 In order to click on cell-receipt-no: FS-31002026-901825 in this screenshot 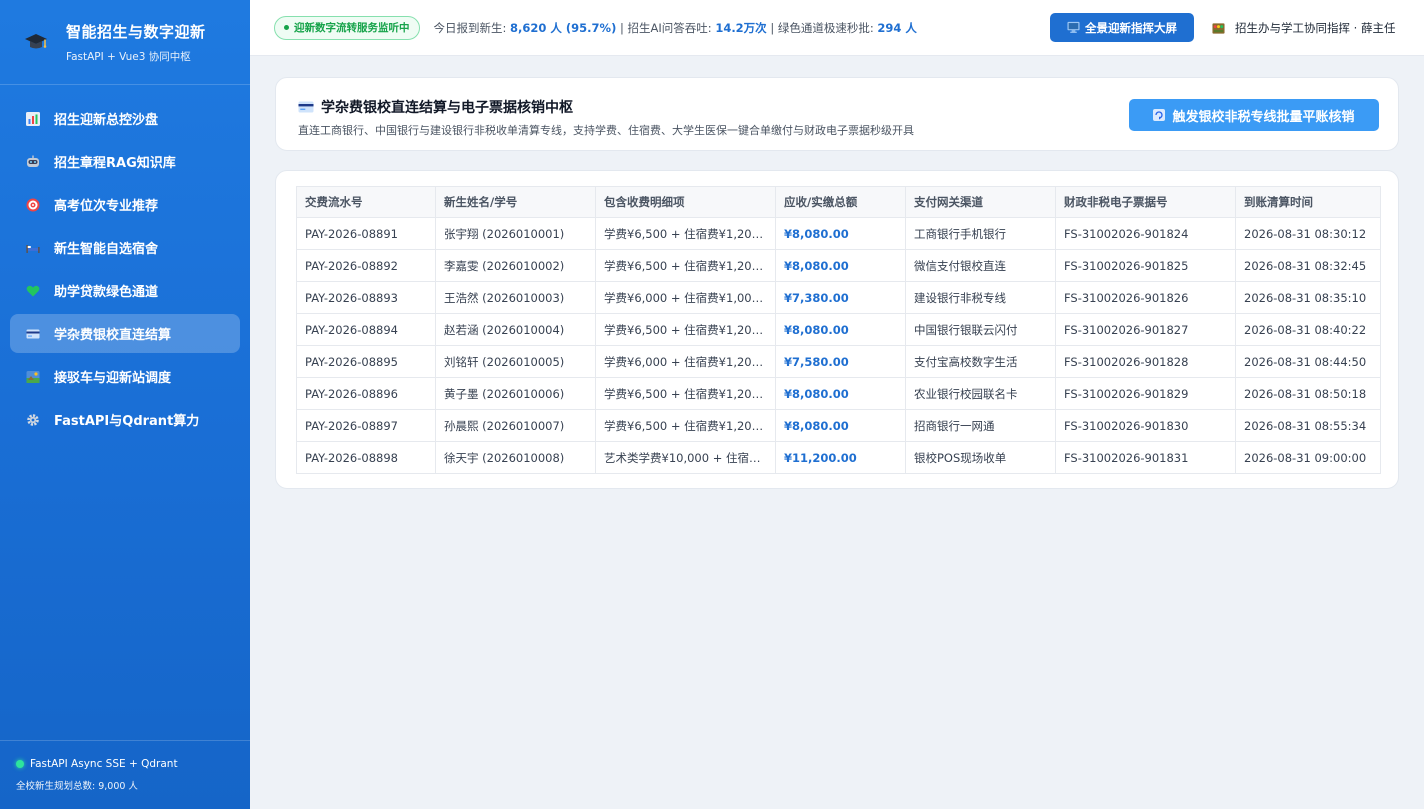, I will do `click(1145, 265)`.